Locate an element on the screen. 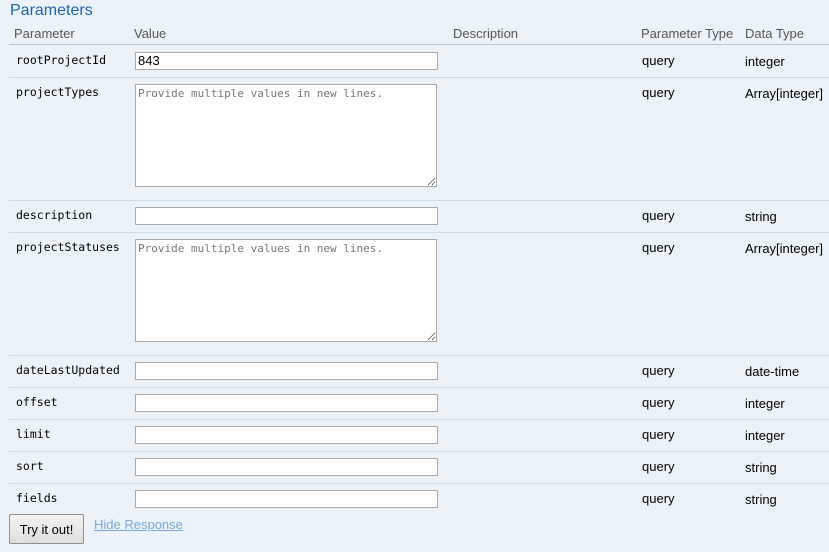 This screenshot has width=829, height=552. param-name: dateLastUpdated is located at coordinates (68, 370).